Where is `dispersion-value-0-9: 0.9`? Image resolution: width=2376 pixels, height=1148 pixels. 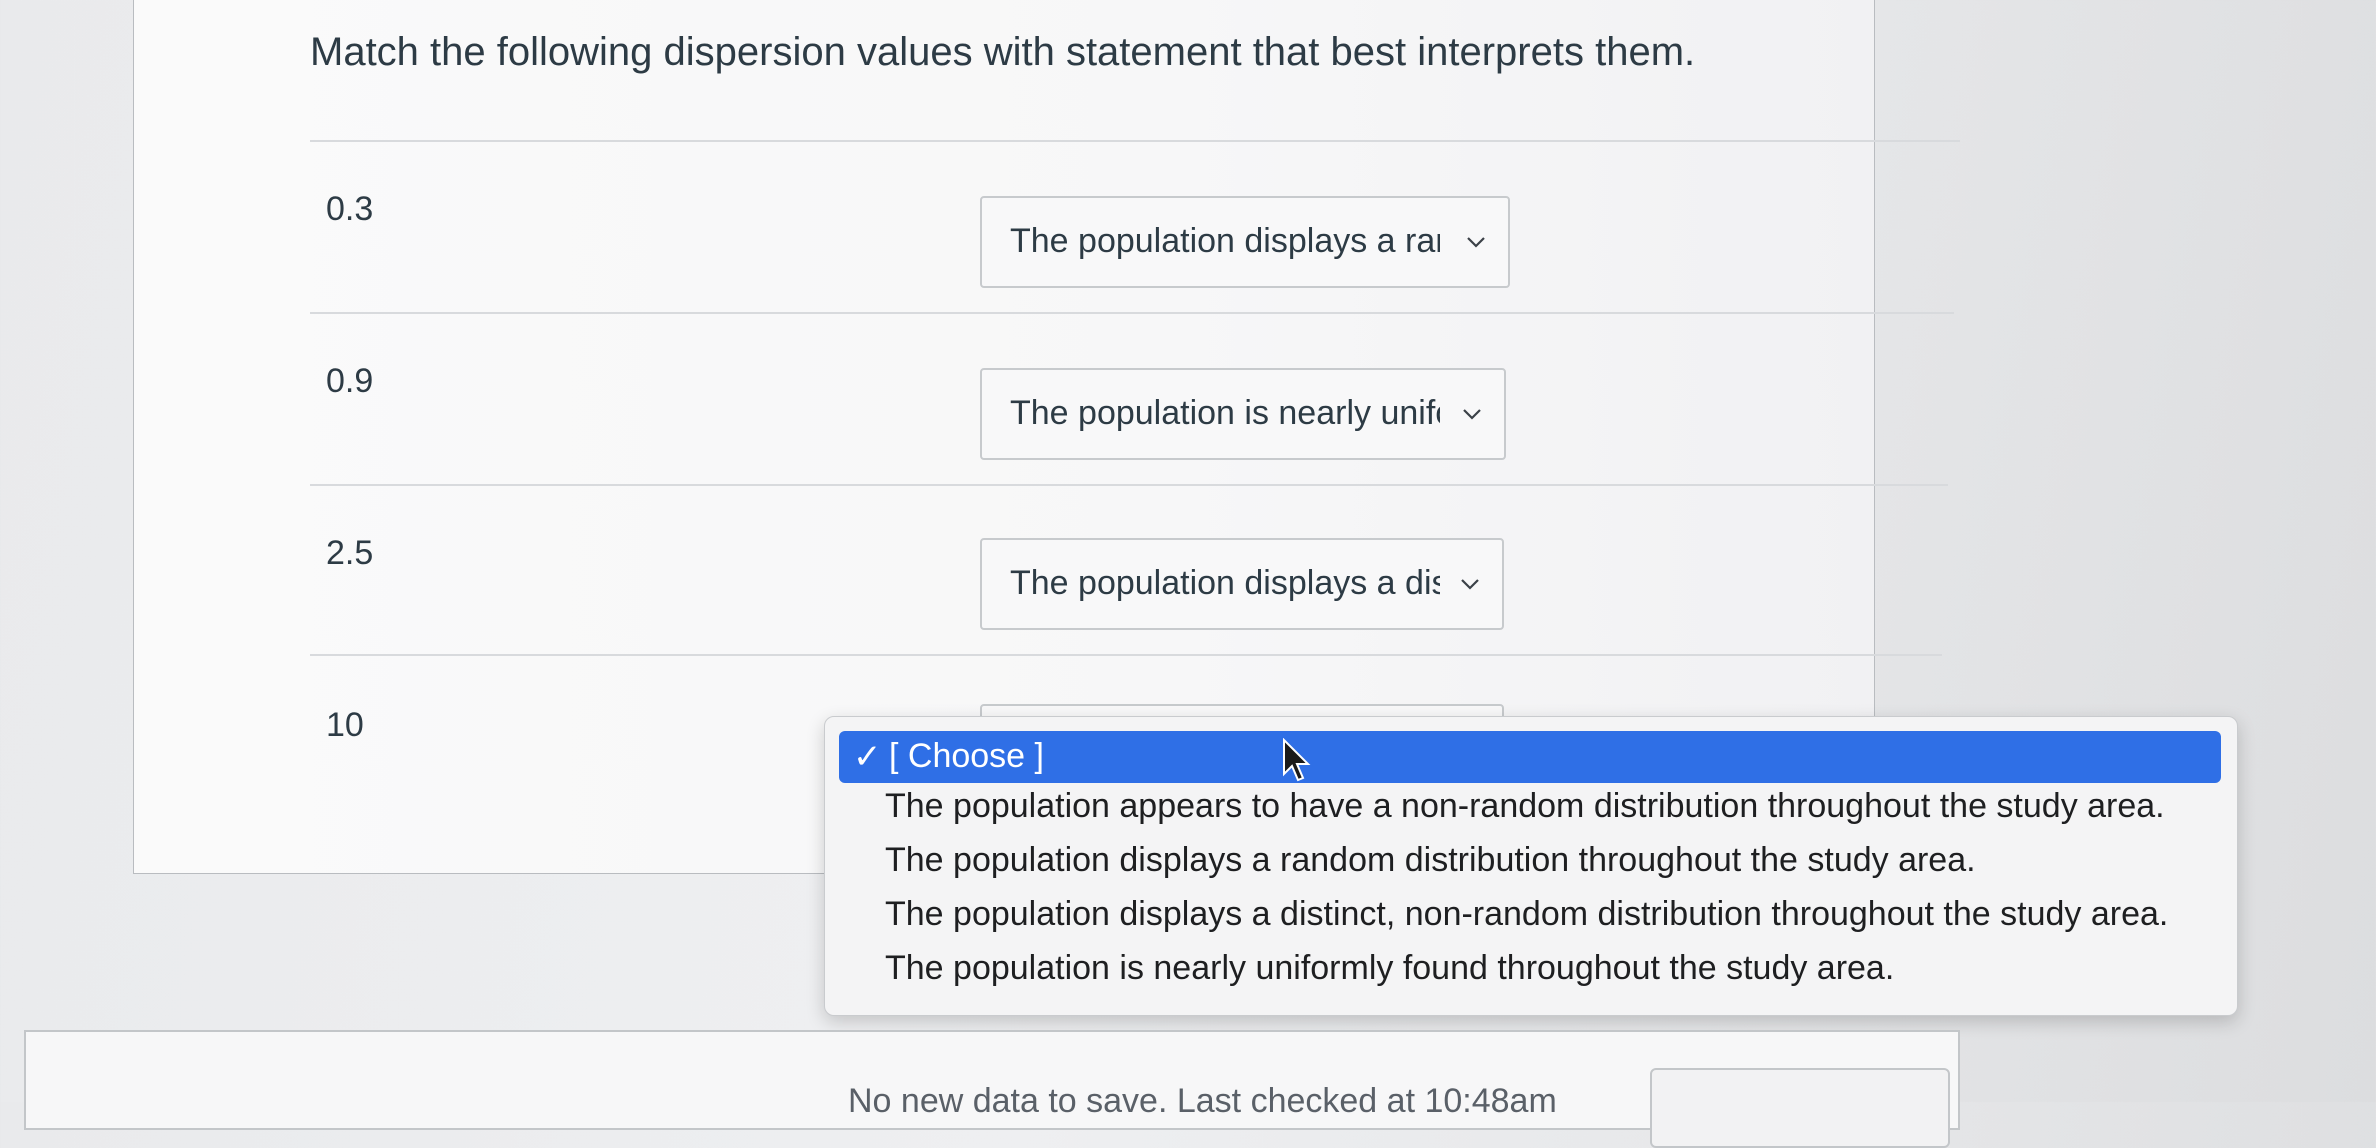
dispersion-value-0-9: 0.9 is located at coordinates (350, 381).